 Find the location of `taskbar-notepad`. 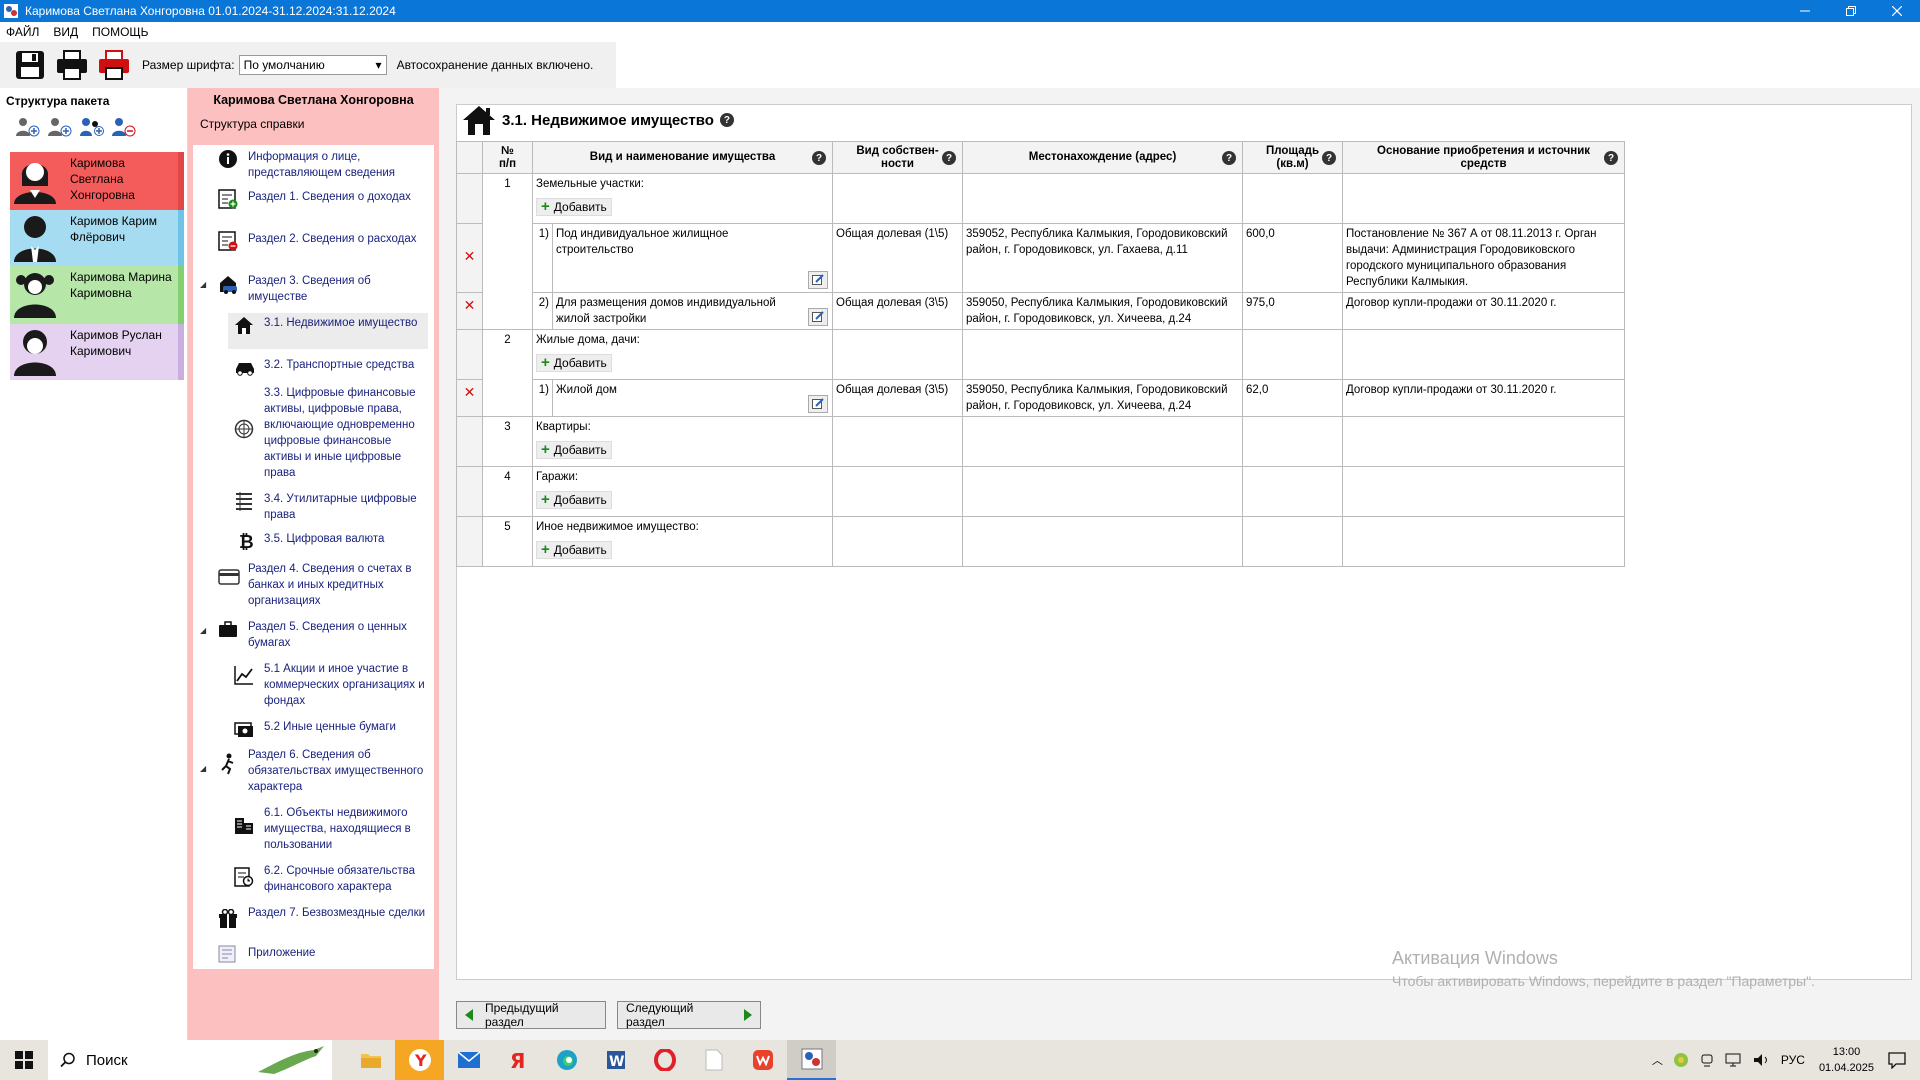

taskbar-notepad is located at coordinates (713, 1060).